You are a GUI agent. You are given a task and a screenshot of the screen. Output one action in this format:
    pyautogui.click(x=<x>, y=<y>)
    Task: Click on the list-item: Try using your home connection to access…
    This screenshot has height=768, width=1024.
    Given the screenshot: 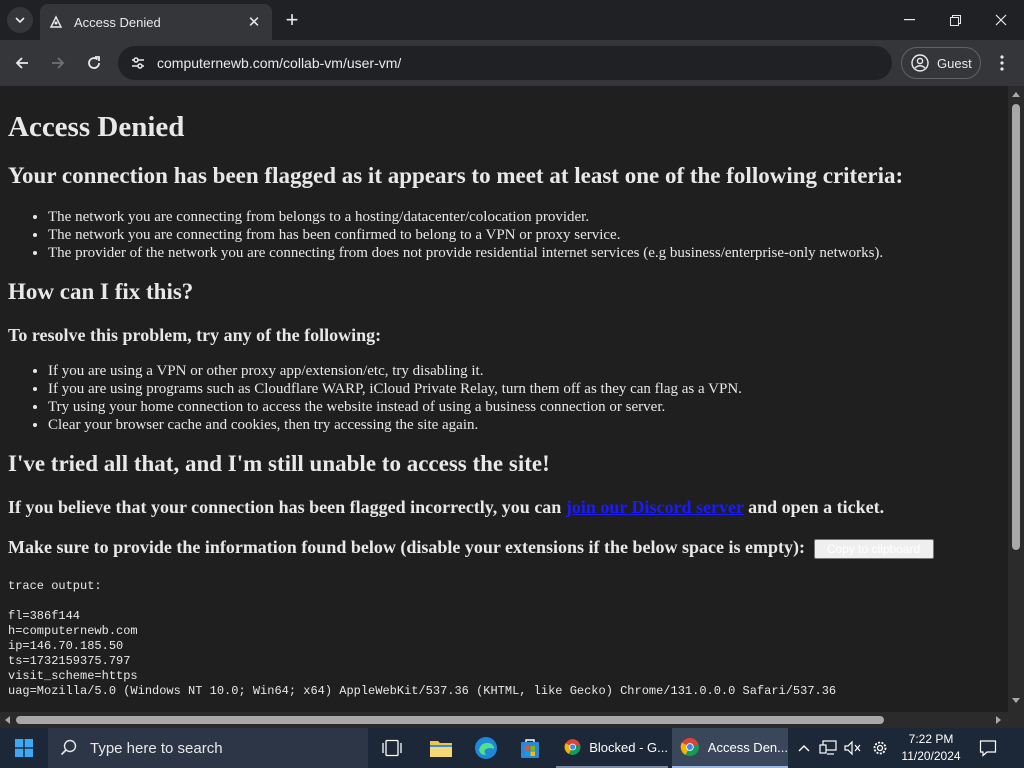 What is the action you would take?
    pyautogui.click(x=524, y=407)
    